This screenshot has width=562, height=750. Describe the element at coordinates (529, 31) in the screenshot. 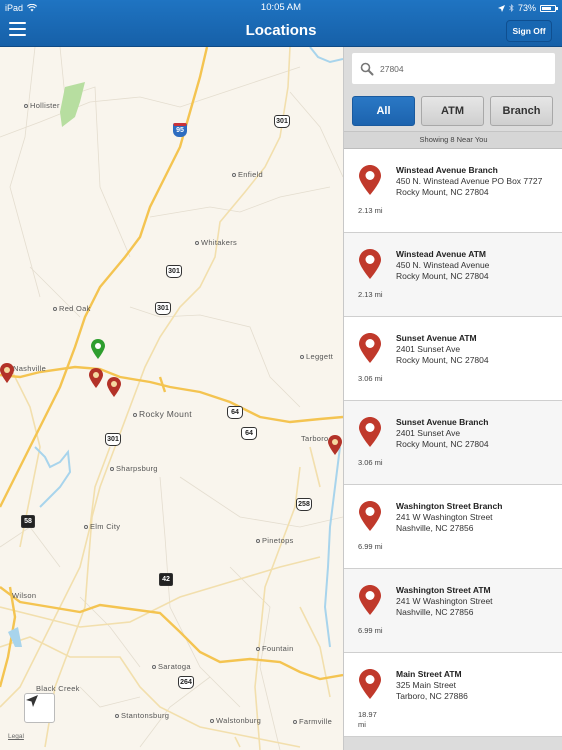

I see `sign-off-button: Sign Off` at that location.